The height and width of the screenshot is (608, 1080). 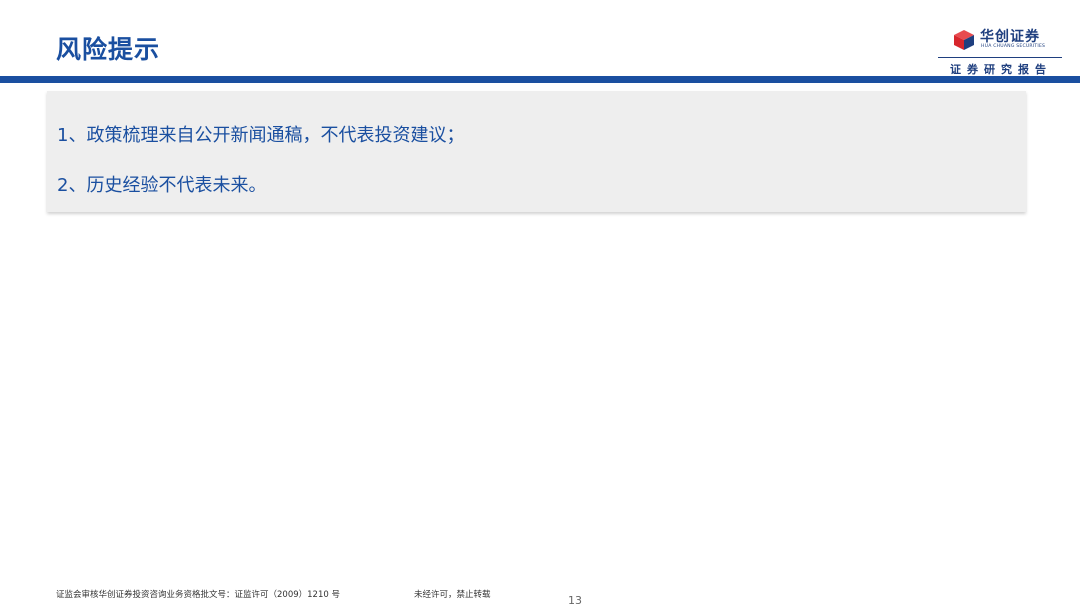 I want to click on footer-license-text: 证监会审核华创证券投资咨询业务资格批文号：证监许可（2009）1210 号, so click(x=198, y=595).